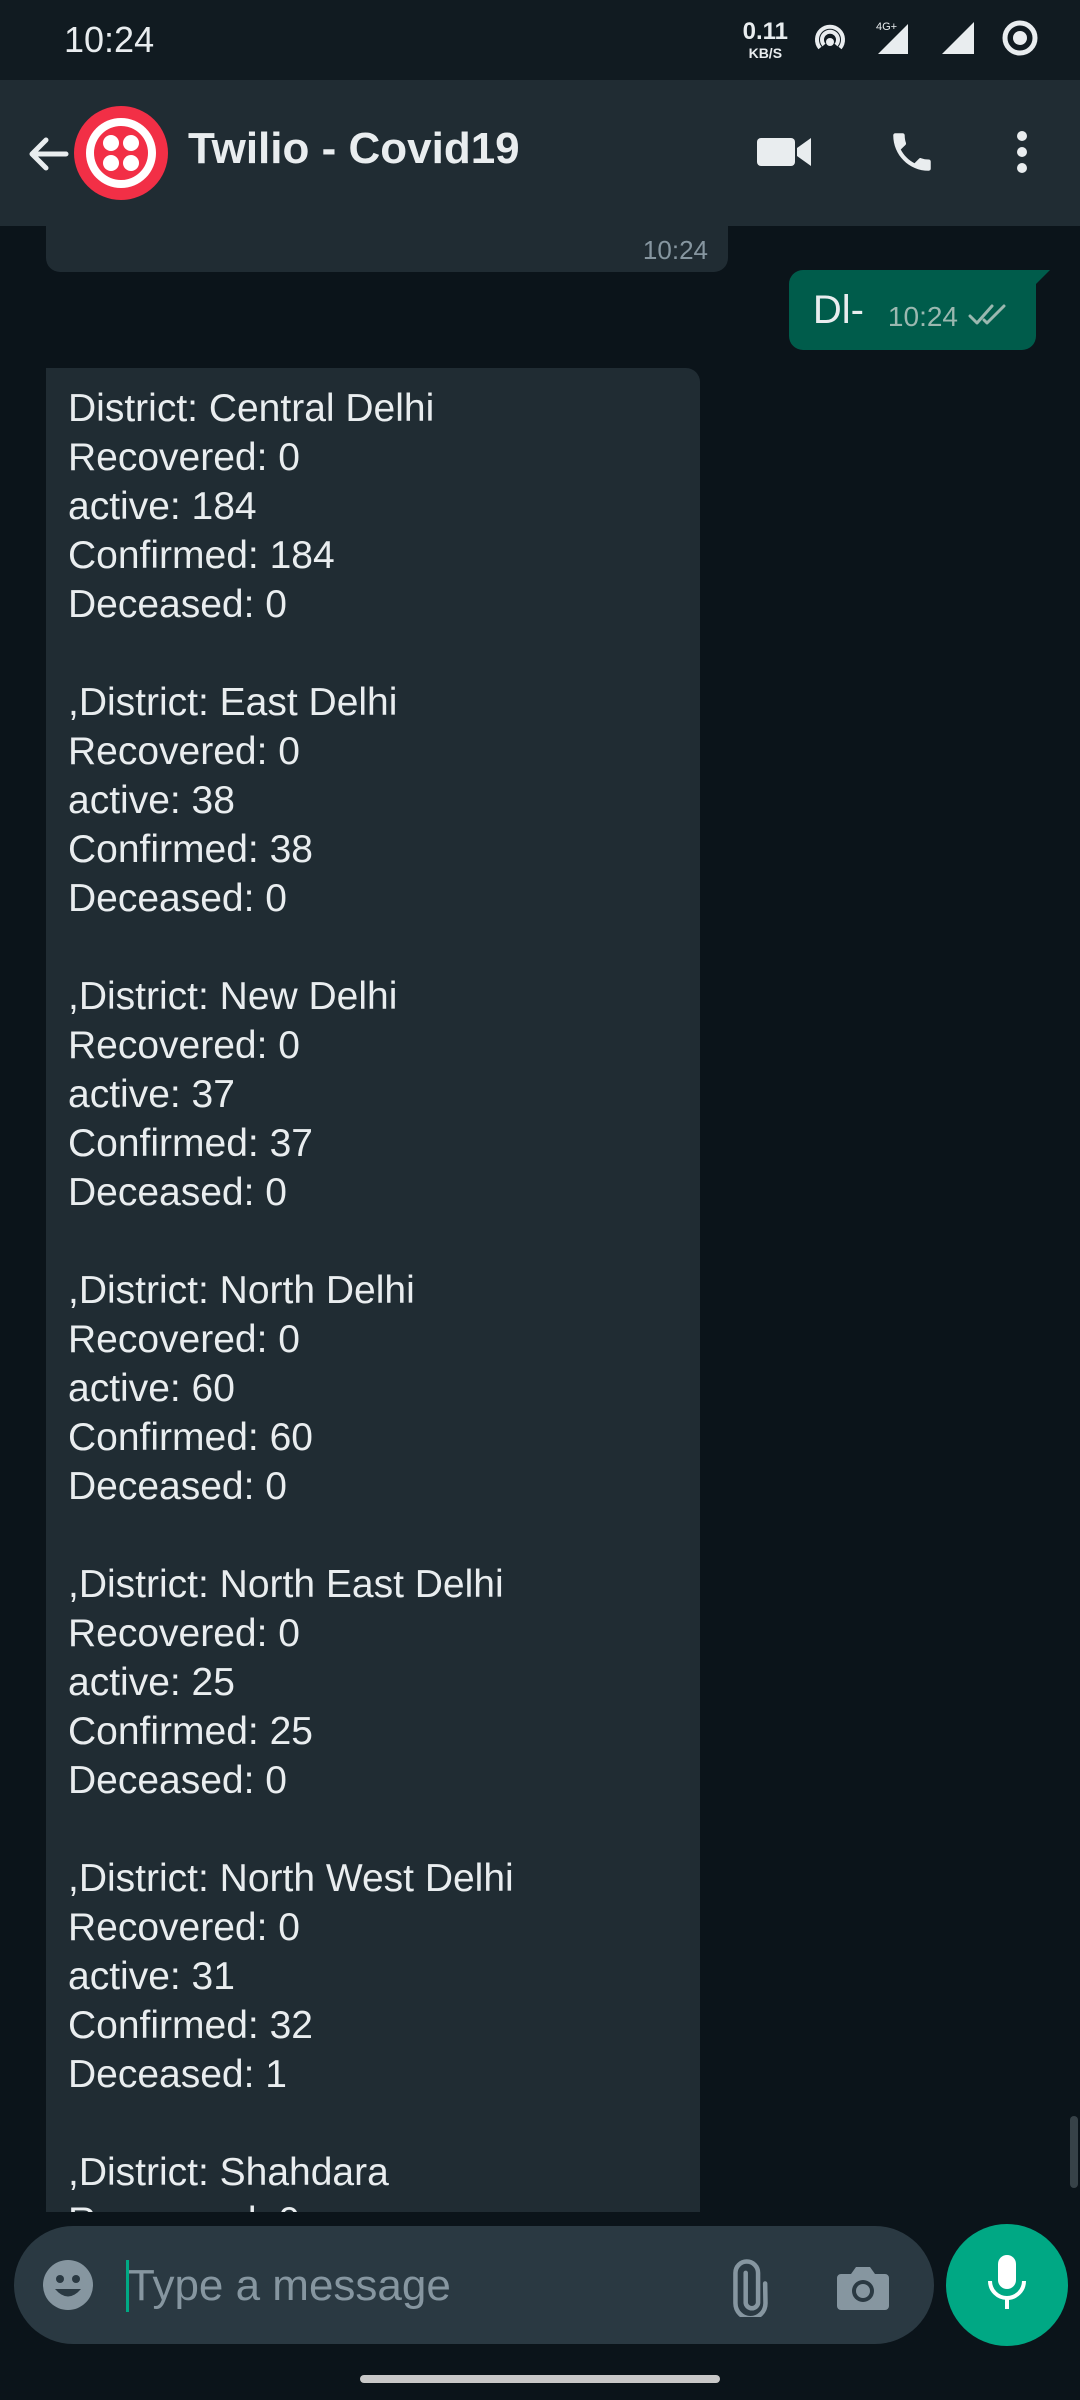 Image resolution: width=1080 pixels, height=2400 pixels. Describe the element at coordinates (1074, 2152) in the screenshot. I see `scrollbar-thumb` at that location.